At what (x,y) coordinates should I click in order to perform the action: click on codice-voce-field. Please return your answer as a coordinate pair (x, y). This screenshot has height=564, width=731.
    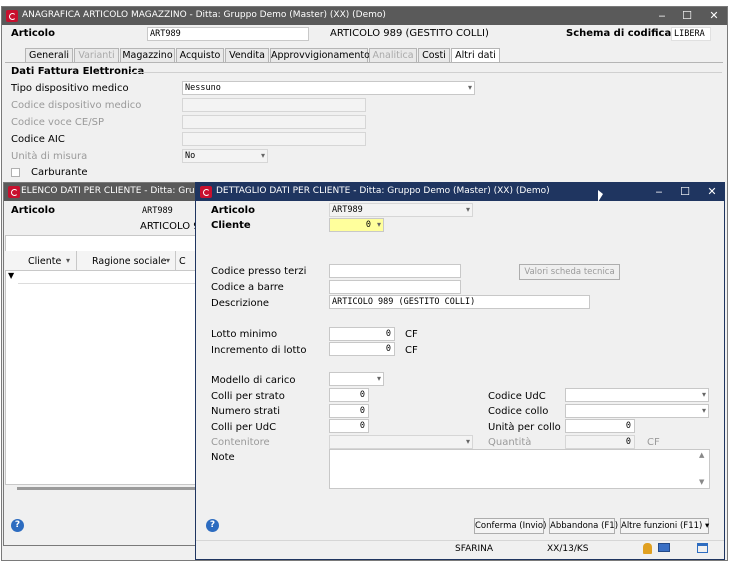
    Looking at the image, I should click on (274, 122).